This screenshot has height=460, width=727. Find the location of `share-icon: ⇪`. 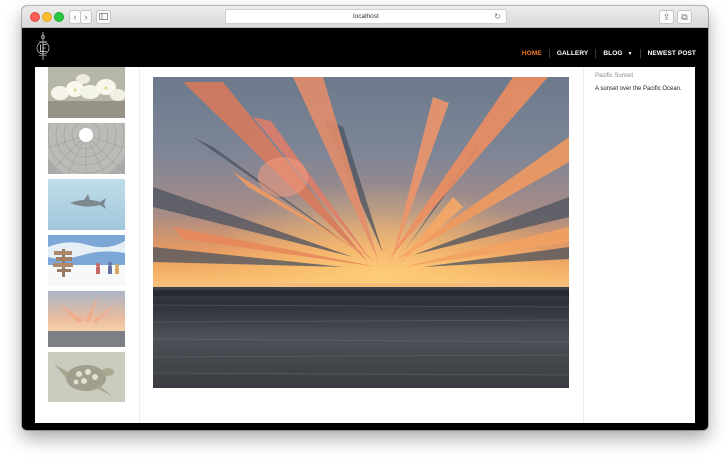

share-icon: ⇪ is located at coordinates (666, 17).